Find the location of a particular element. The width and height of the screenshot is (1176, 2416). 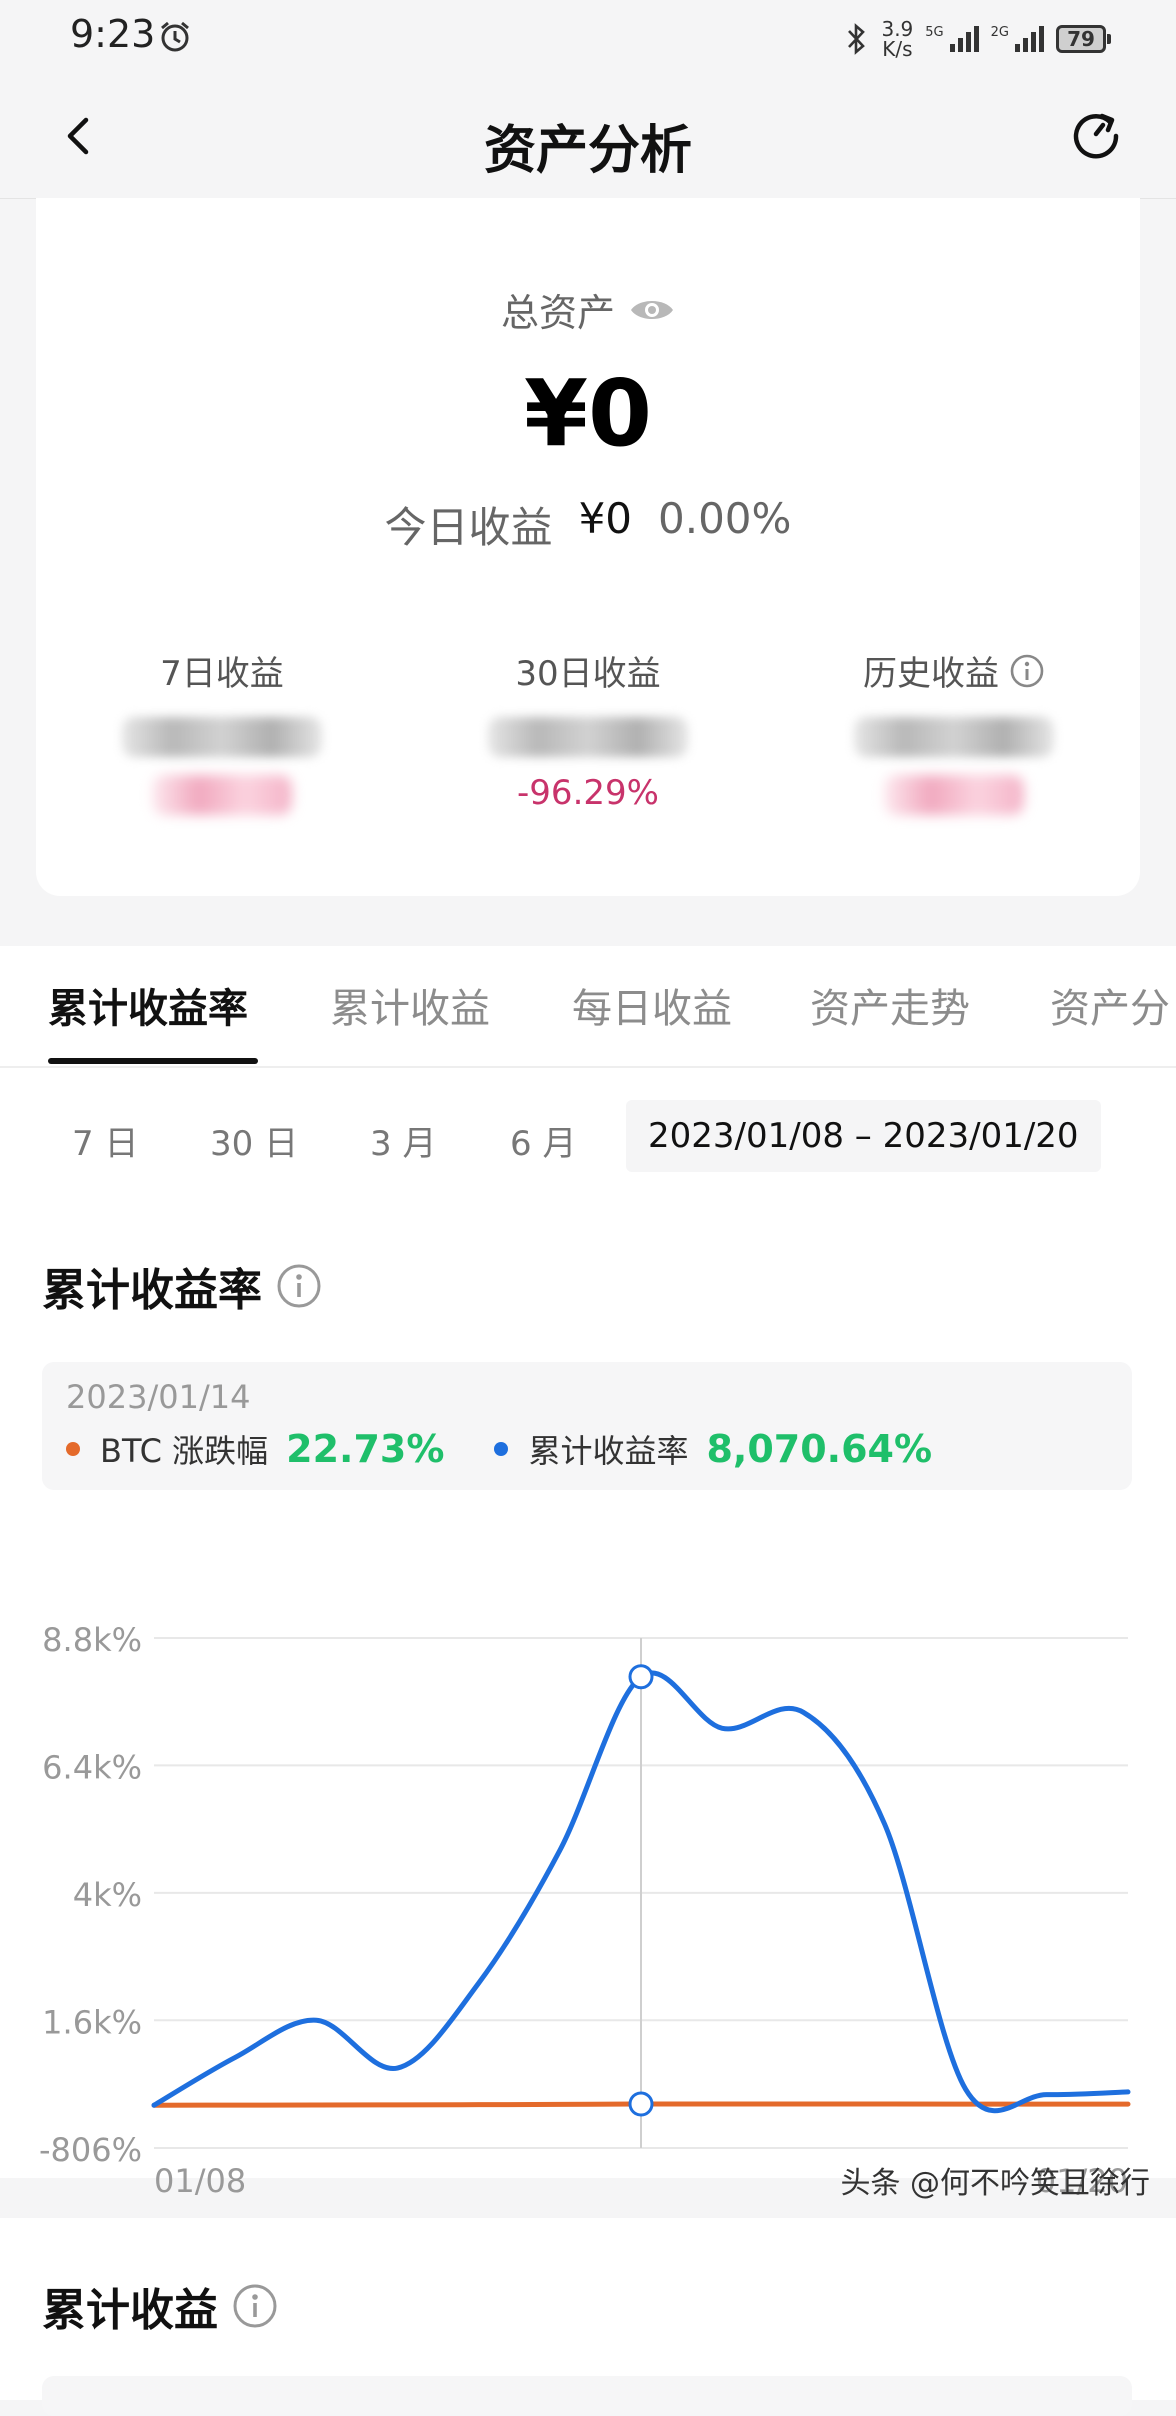

tooltip-item-name: 累计收益率 is located at coordinates (608, 1451).